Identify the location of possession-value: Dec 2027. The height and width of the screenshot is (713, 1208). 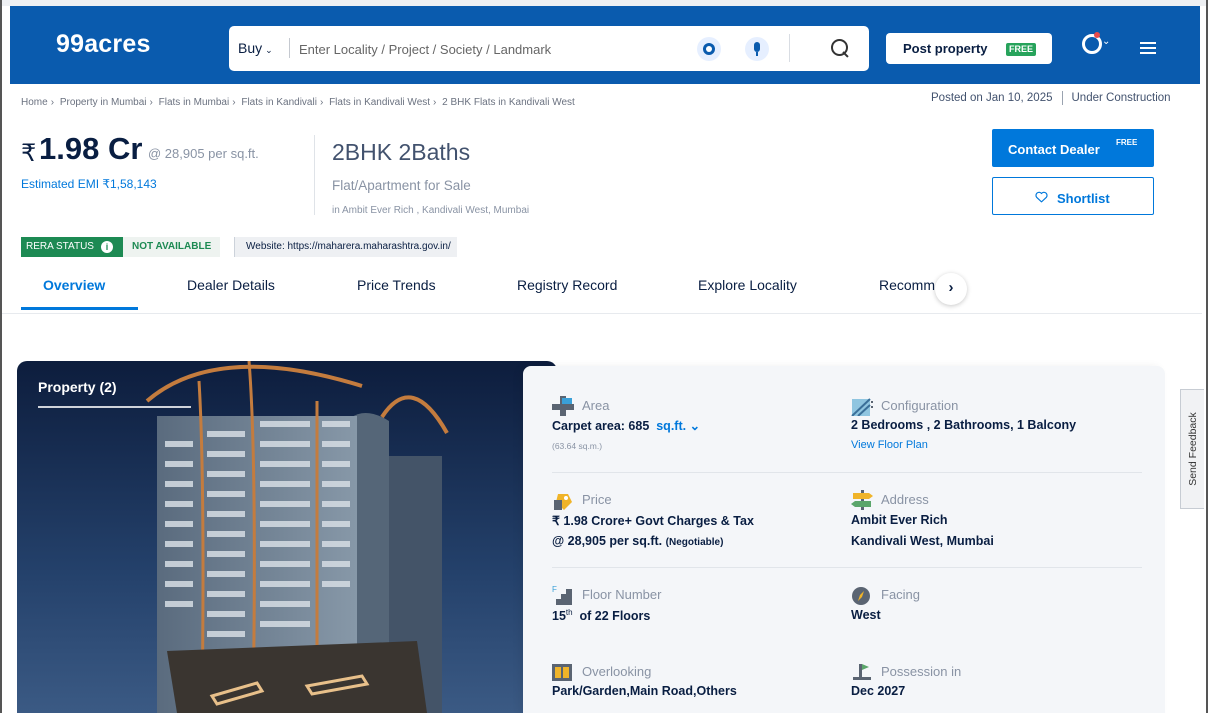
(878, 691).